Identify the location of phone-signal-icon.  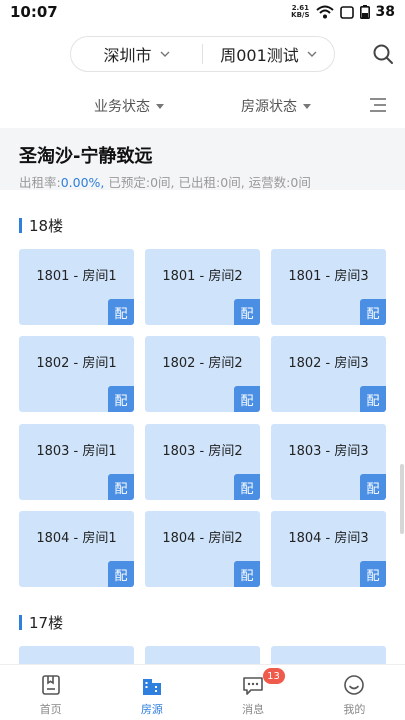
(346, 12).